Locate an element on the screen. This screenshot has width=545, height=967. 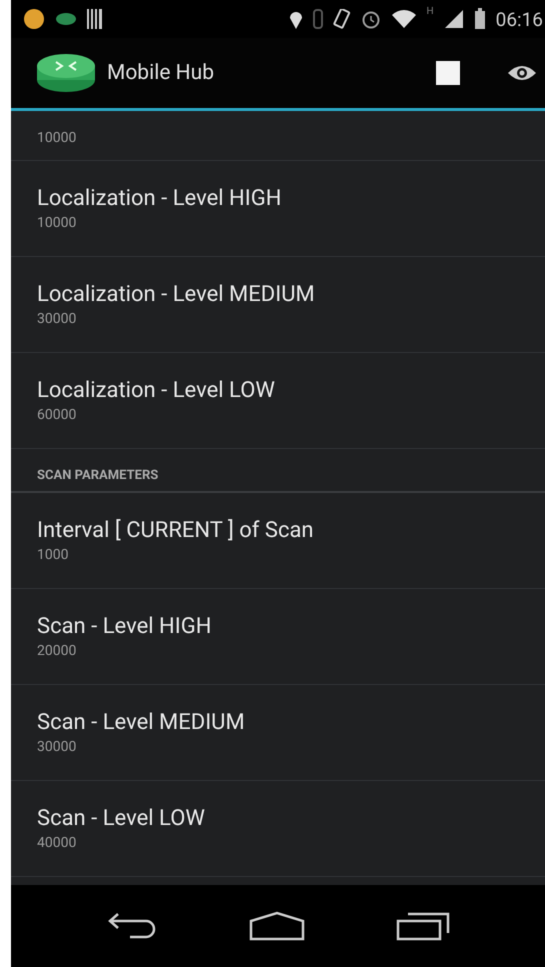
preference-item: Localization - Level HIGH 10000 is located at coordinates (278, 209).